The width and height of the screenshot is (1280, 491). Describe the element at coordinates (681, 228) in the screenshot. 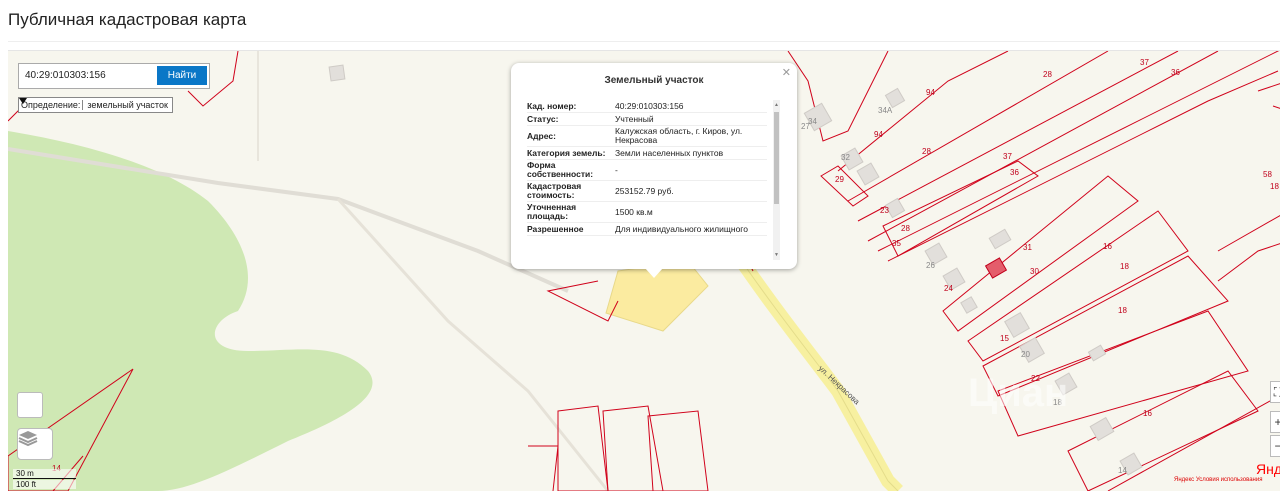

I see `popup-row-value: Для индивидуального жилищного` at that location.